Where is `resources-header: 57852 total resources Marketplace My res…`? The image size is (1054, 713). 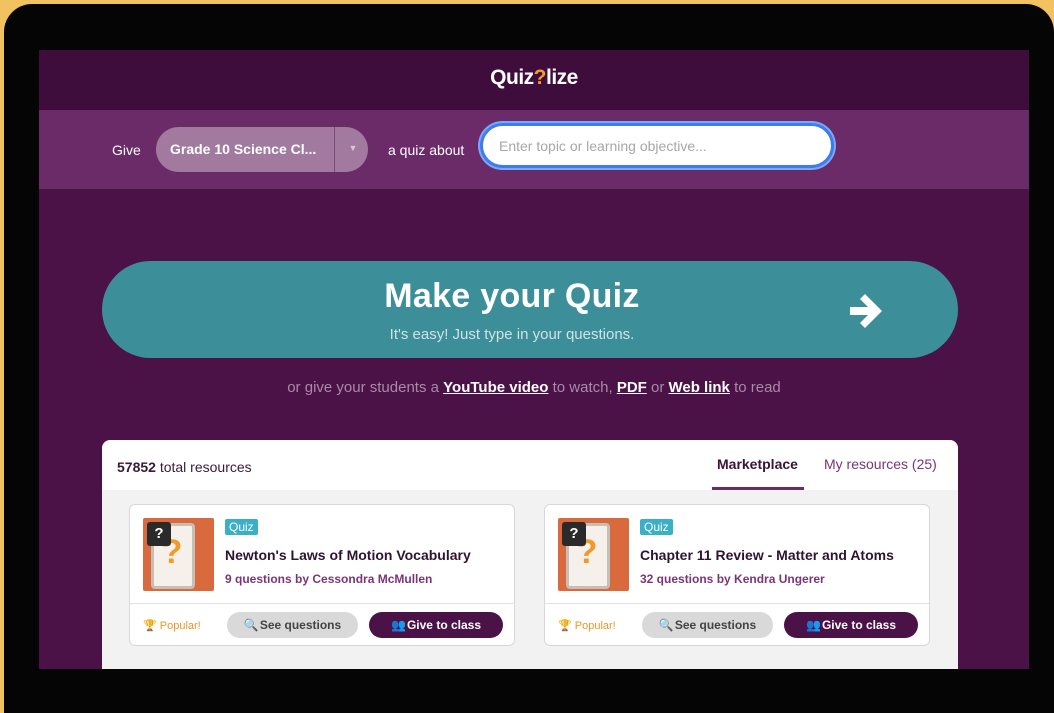
resources-header: 57852 total resources Marketplace My res… is located at coordinates (530, 465).